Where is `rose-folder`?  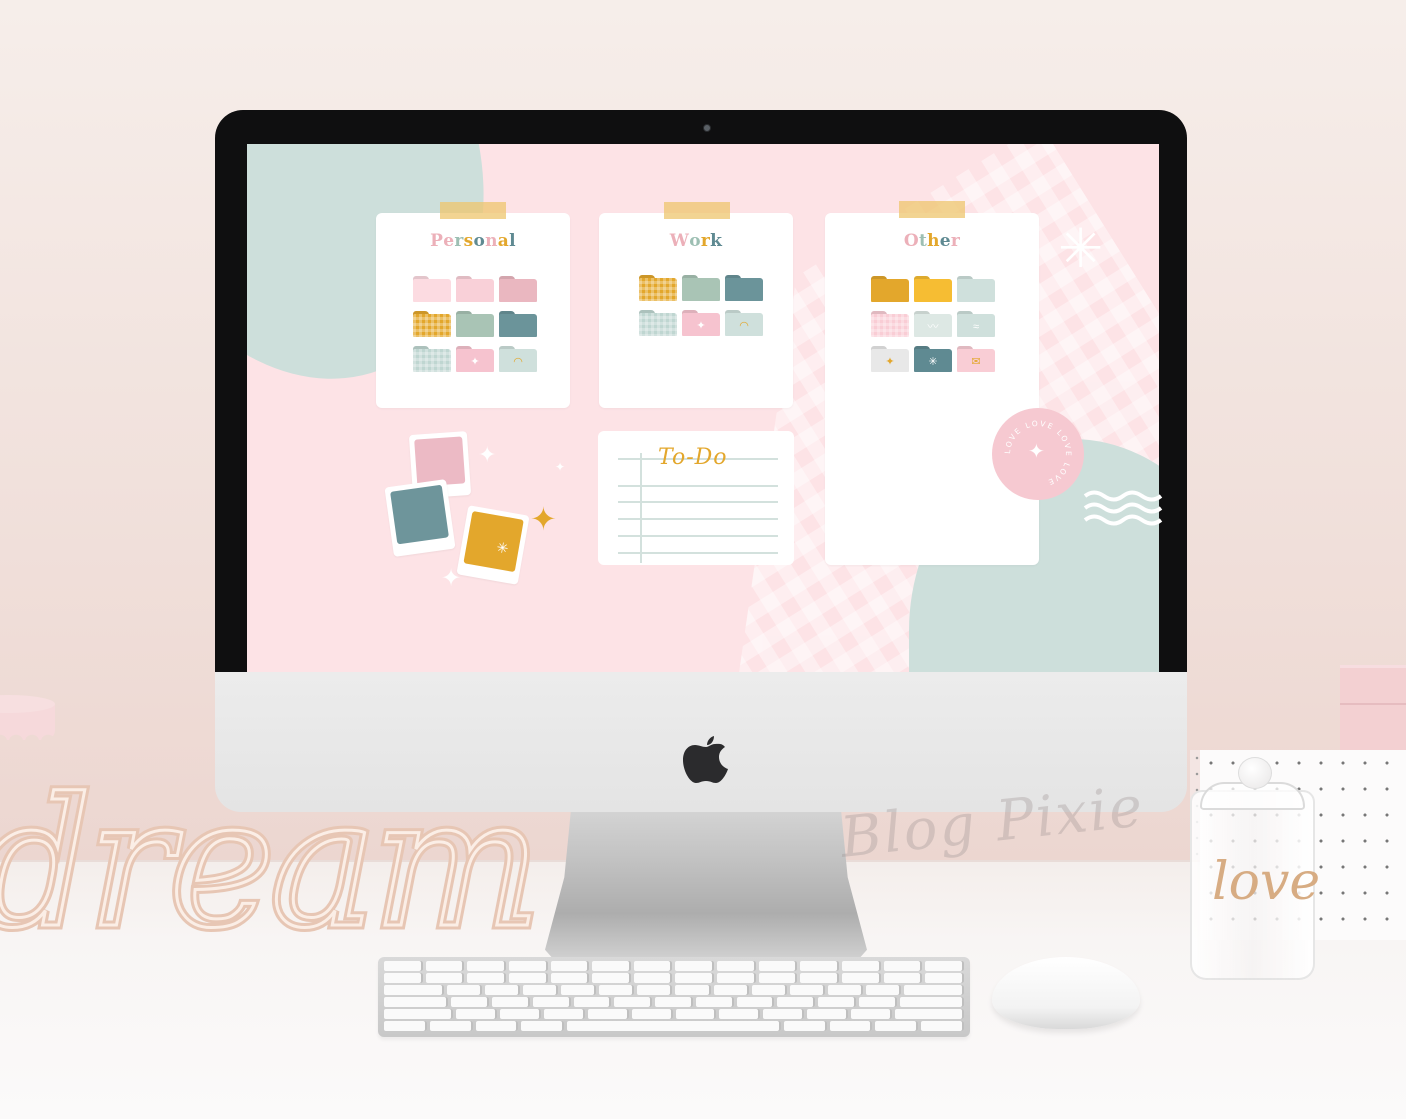 rose-folder is located at coordinates (518, 289).